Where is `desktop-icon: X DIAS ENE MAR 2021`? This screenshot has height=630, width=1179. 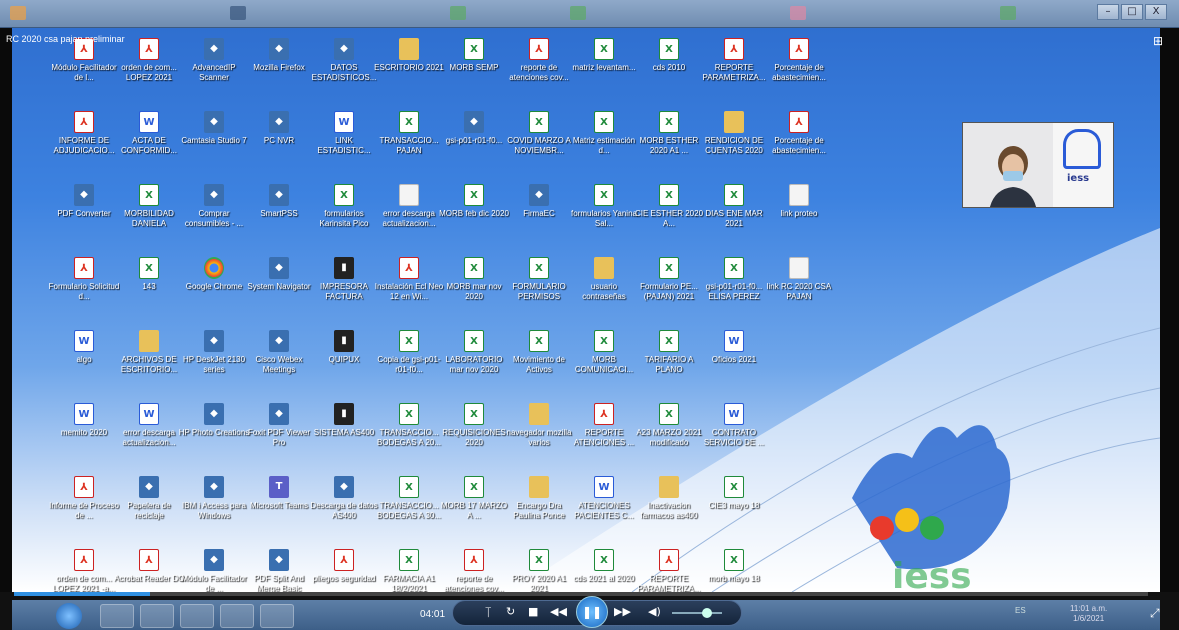 desktop-icon: X DIAS ENE MAR 2021 is located at coordinates (734, 215).